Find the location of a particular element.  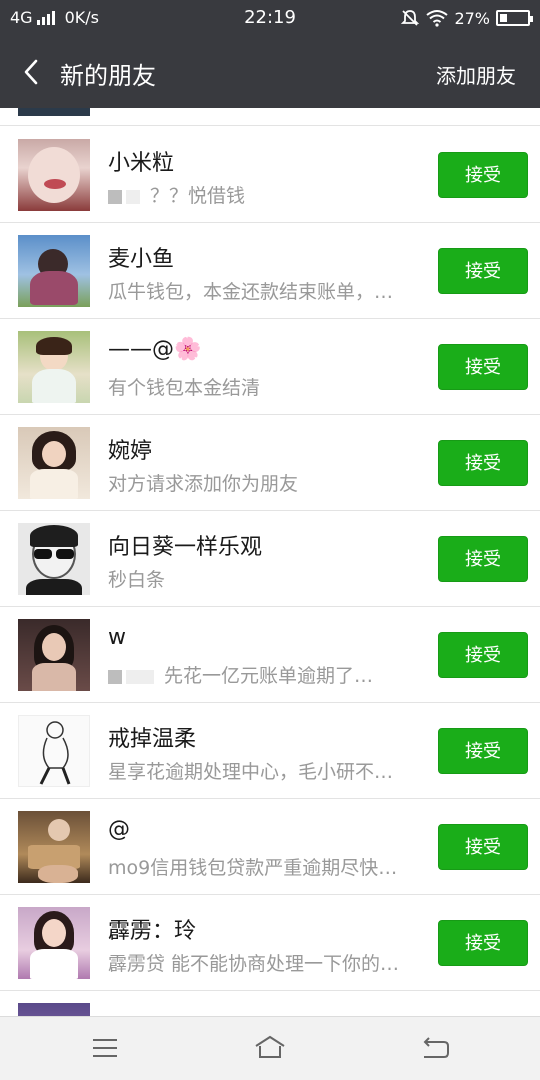

back-icon is located at coordinates (435, 1048).